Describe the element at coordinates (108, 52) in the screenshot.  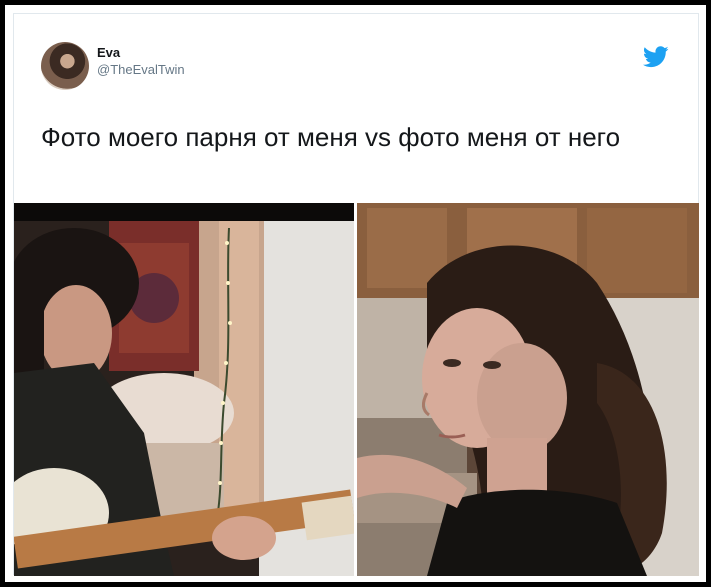
I see `author-name: Eva` at that location.